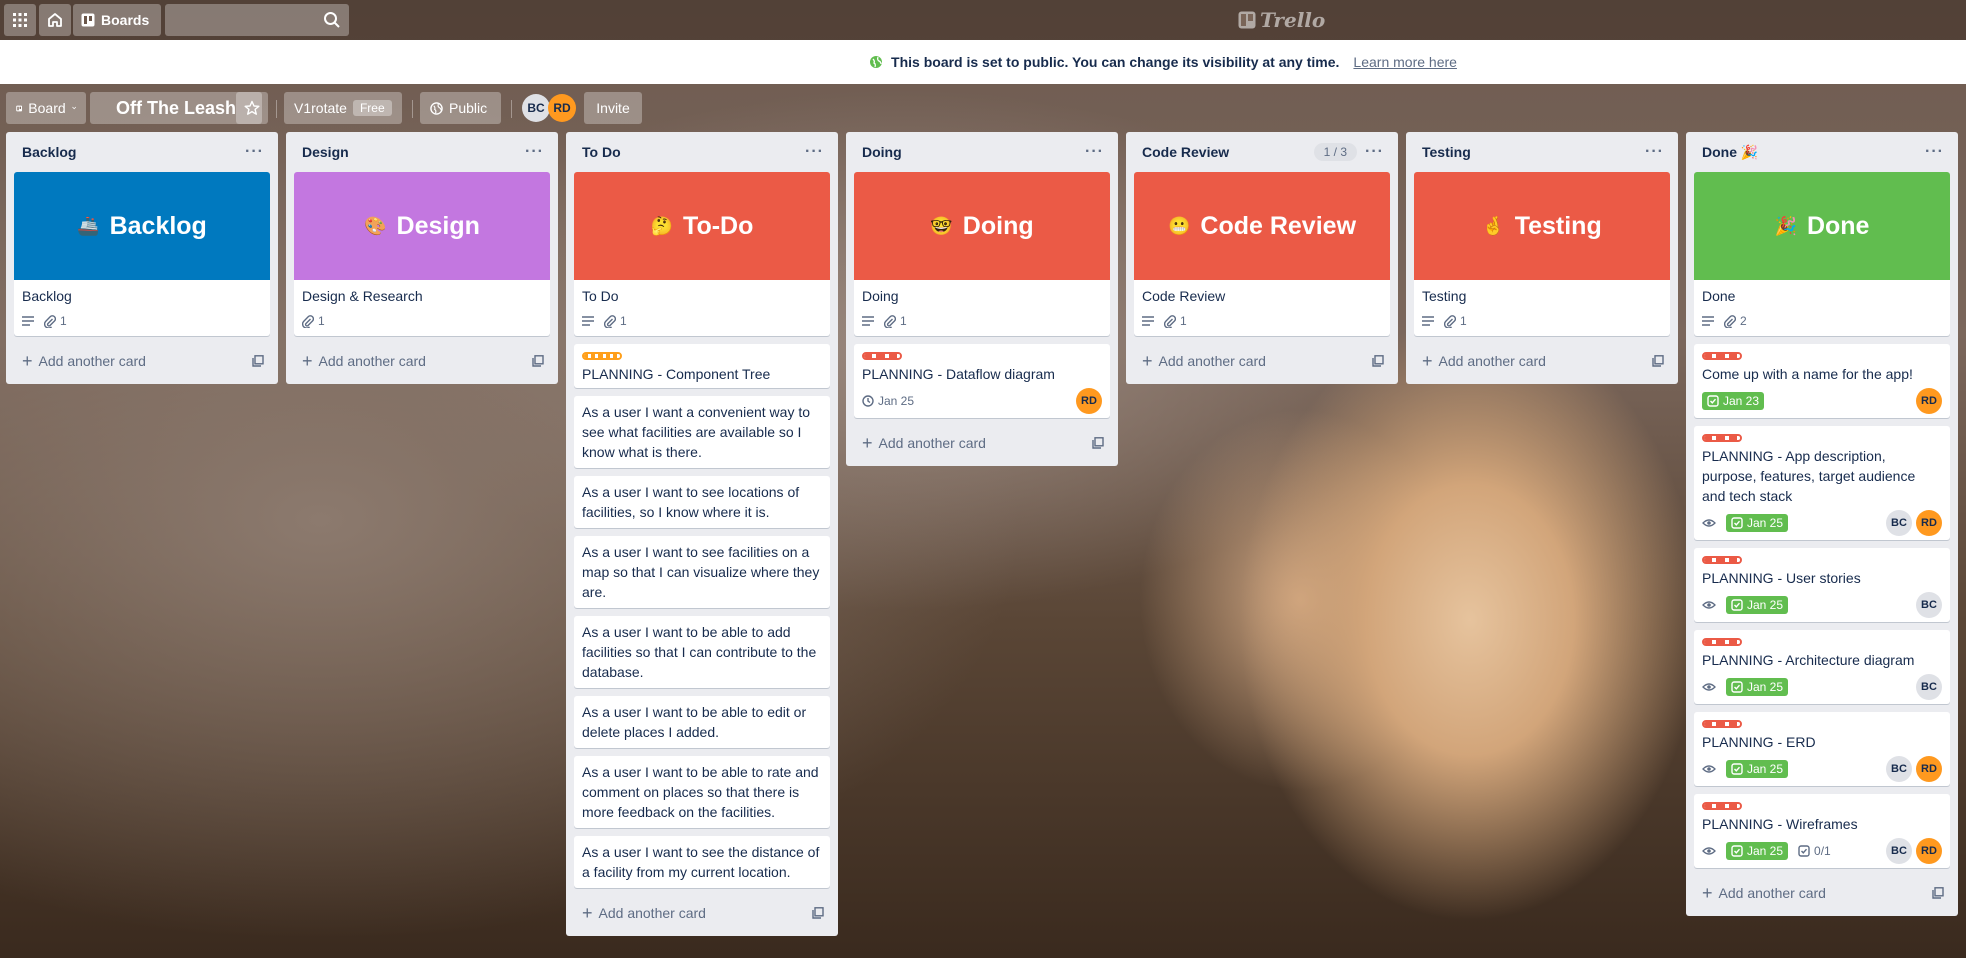 This screenshot has height=958, width=1966. Describe the element at coordinates (343, 108) in the screenshot. I see `team-button: V1rotate Free` at that location.